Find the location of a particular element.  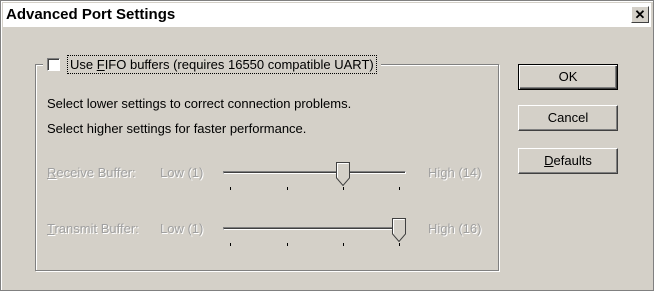

transmit-buffer-label: Transmit Buffer: is located at coordinates (93, 228).